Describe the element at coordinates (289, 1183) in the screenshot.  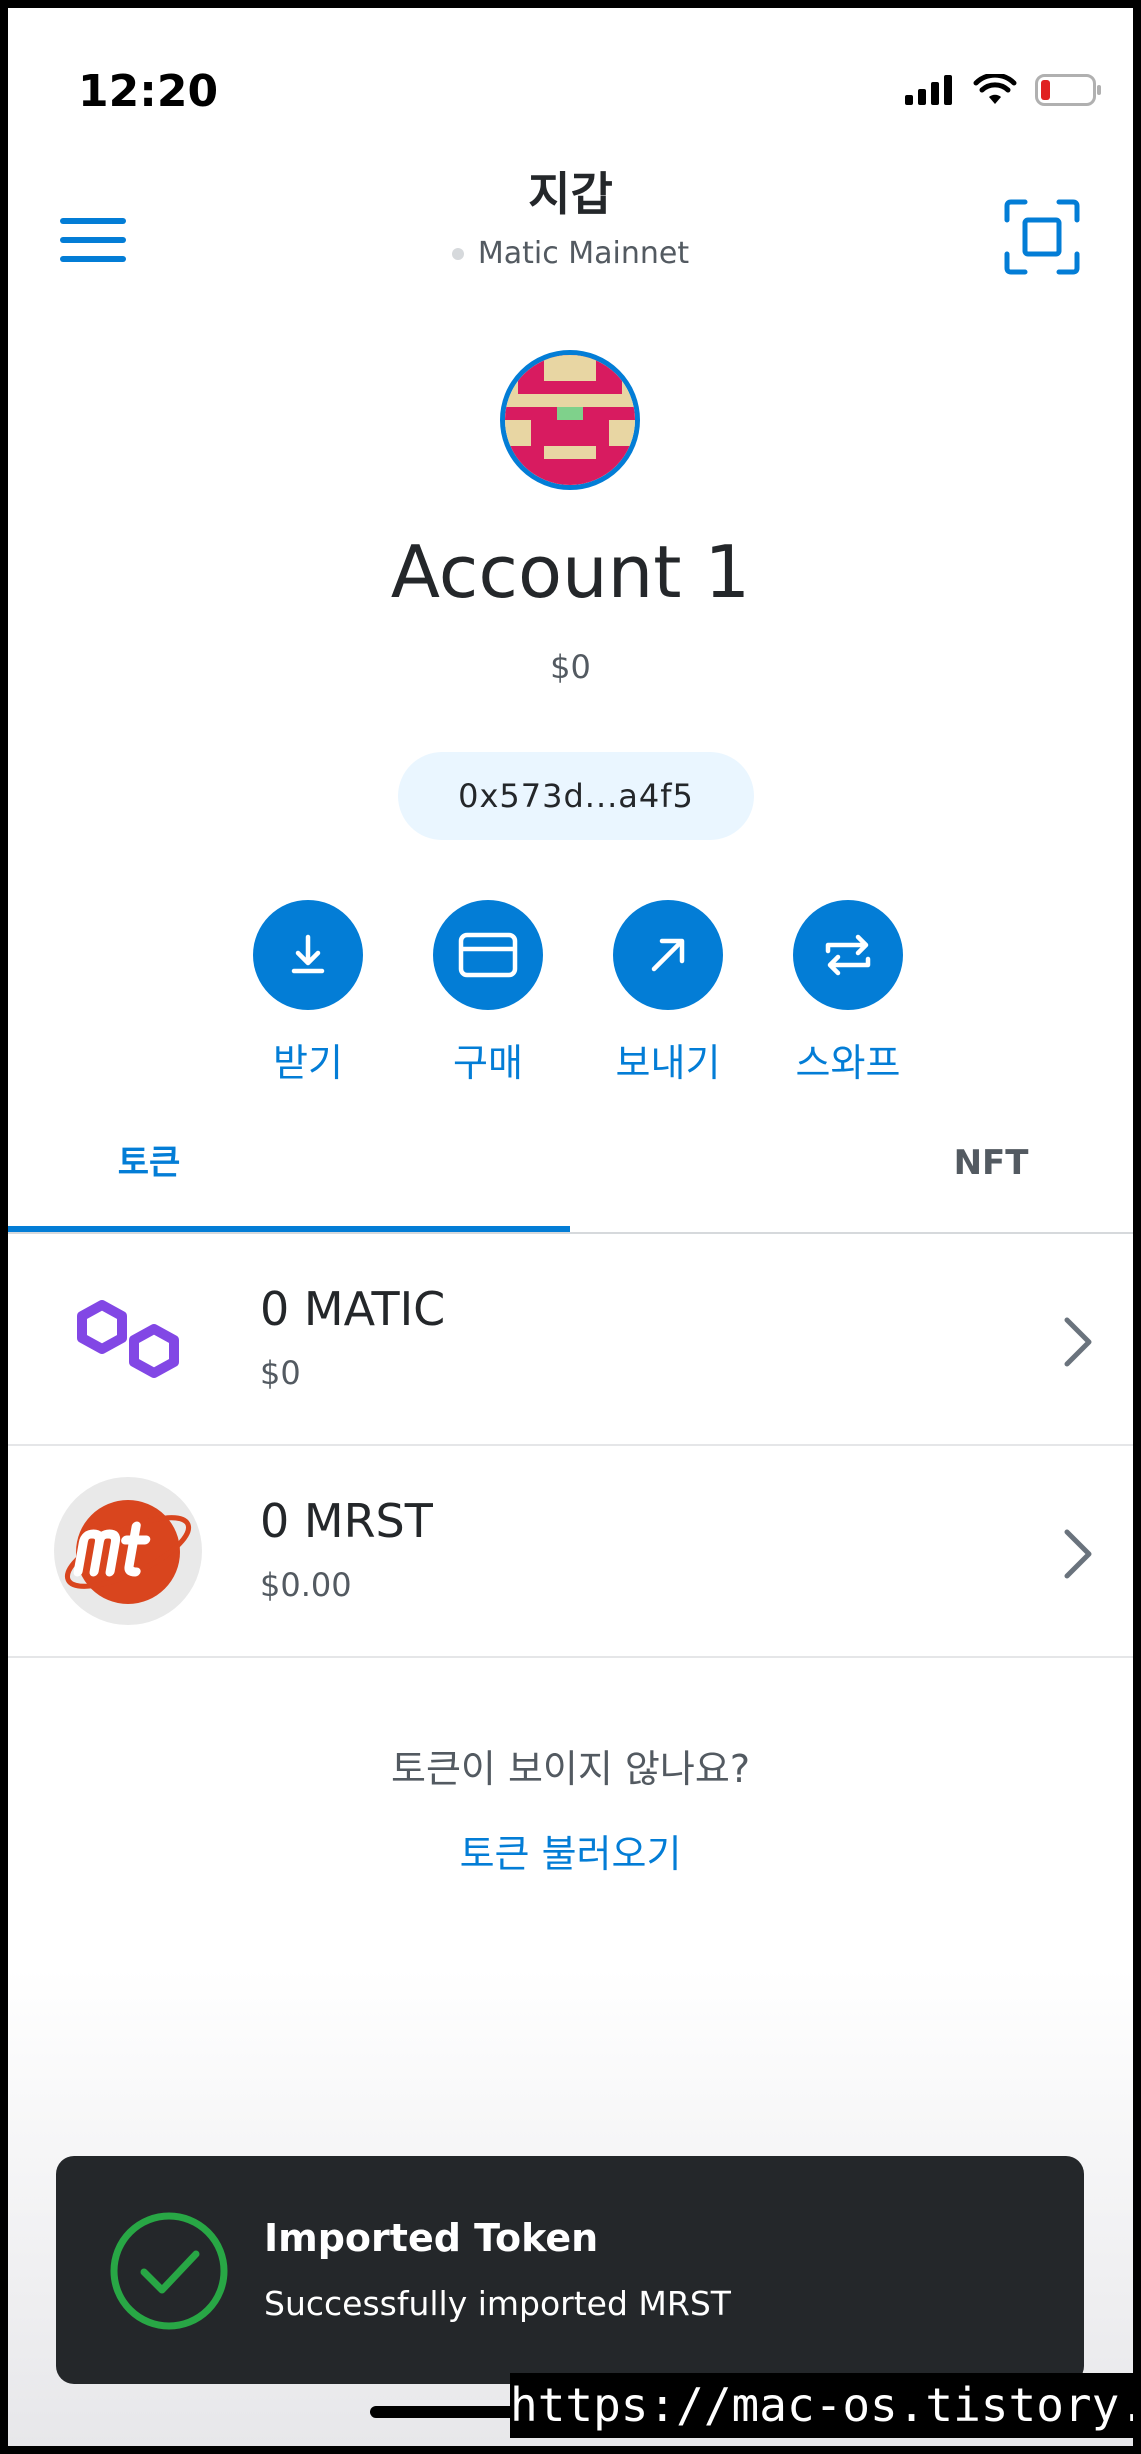
I see `tab-tokens: 토큰` at that location.